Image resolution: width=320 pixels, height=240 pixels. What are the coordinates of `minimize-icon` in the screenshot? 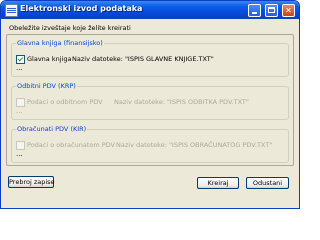 It's located at (254, 13).